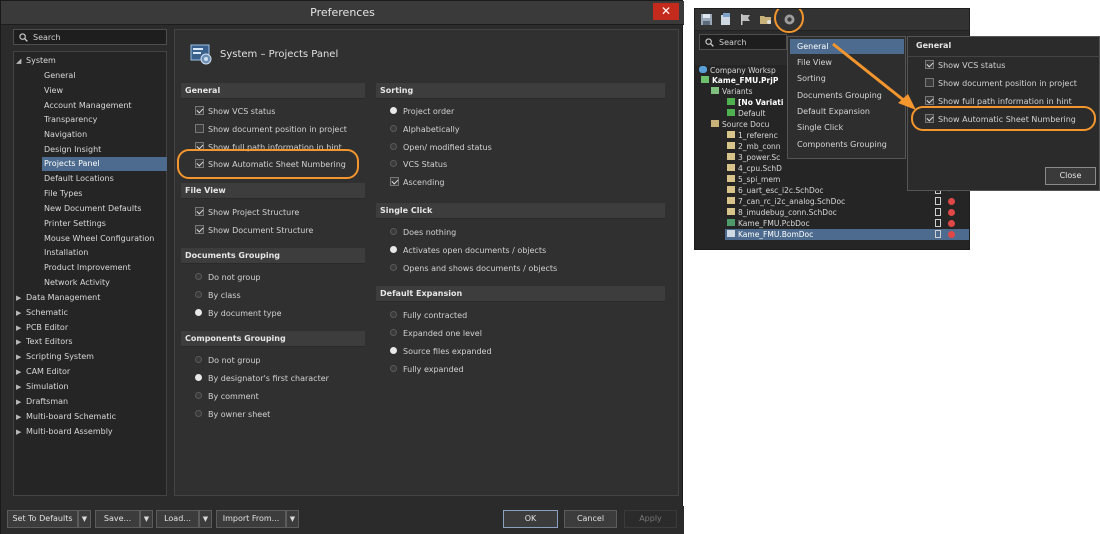  What do you see at coordinates (847, 62) in the screenshot?
I see `menu-item-file-view: File View` at bounding box center [847, 62].